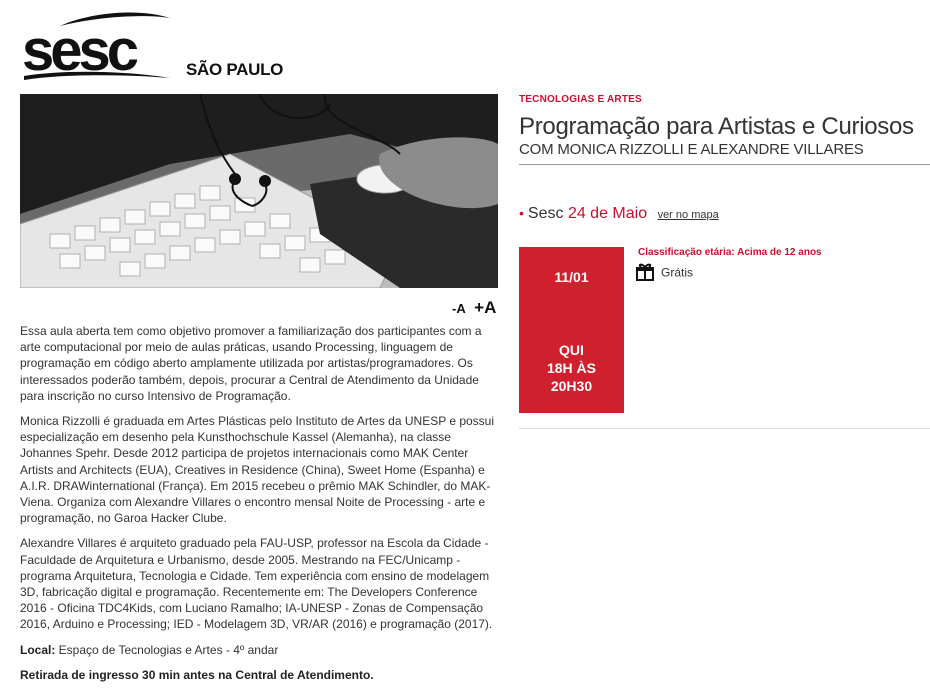 The image size is (930, 692). I want to click on increase-font-button: +A, so click(485, 307).